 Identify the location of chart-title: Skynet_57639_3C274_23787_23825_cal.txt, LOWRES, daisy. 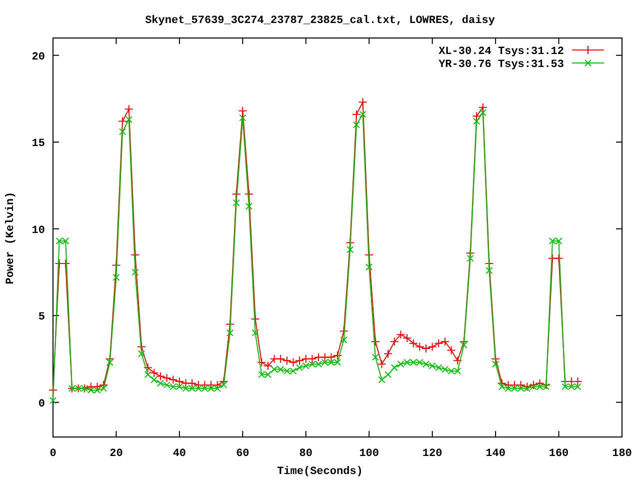
(320, 21).